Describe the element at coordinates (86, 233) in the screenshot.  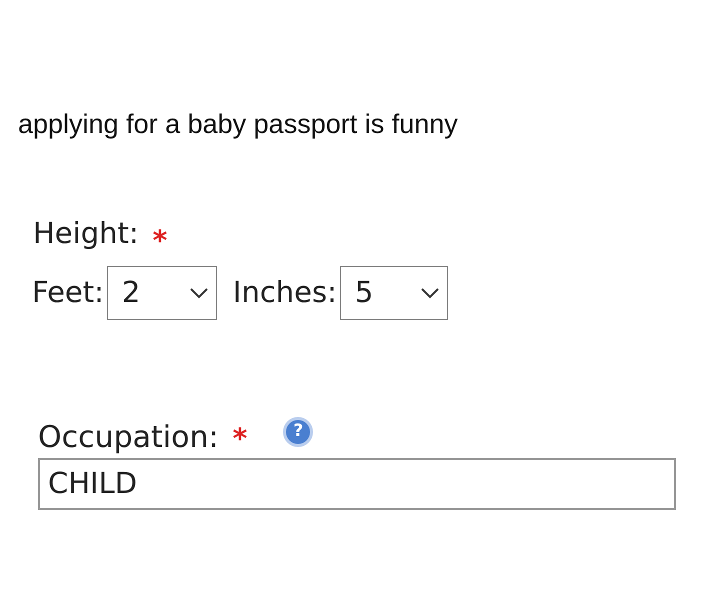
I see `height-label: Height:` at that location.